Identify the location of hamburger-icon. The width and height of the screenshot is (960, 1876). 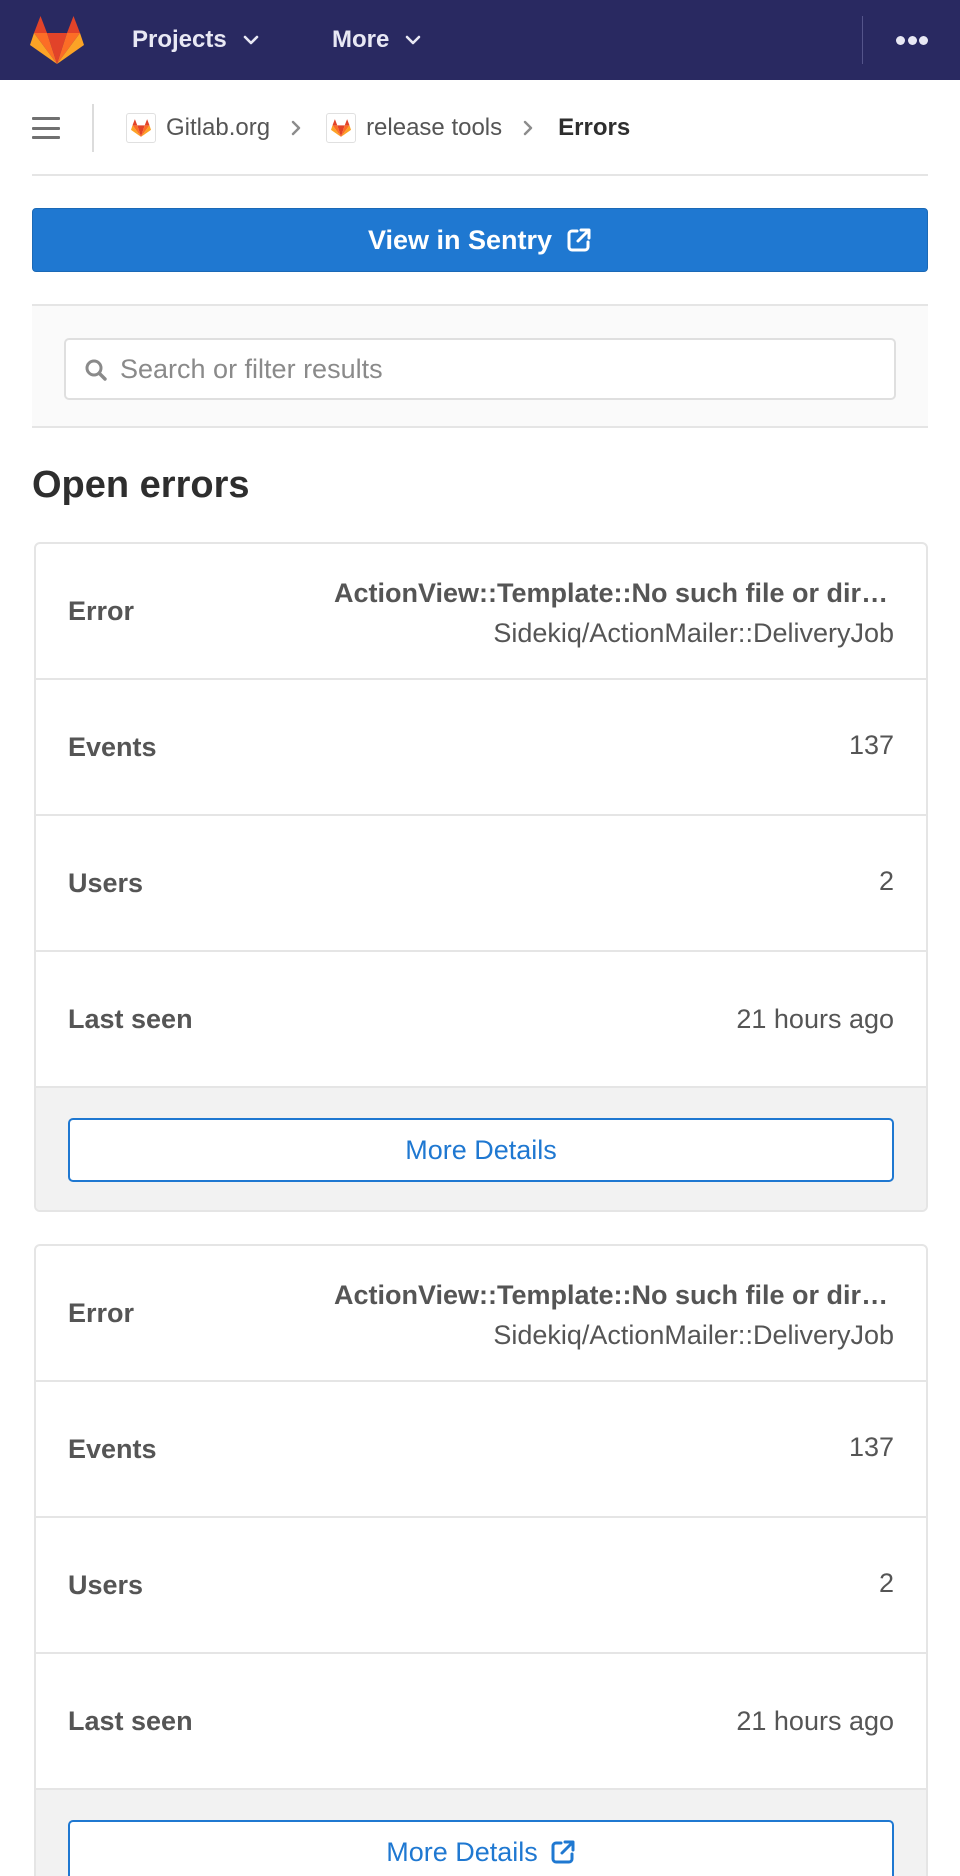
(46, 128).